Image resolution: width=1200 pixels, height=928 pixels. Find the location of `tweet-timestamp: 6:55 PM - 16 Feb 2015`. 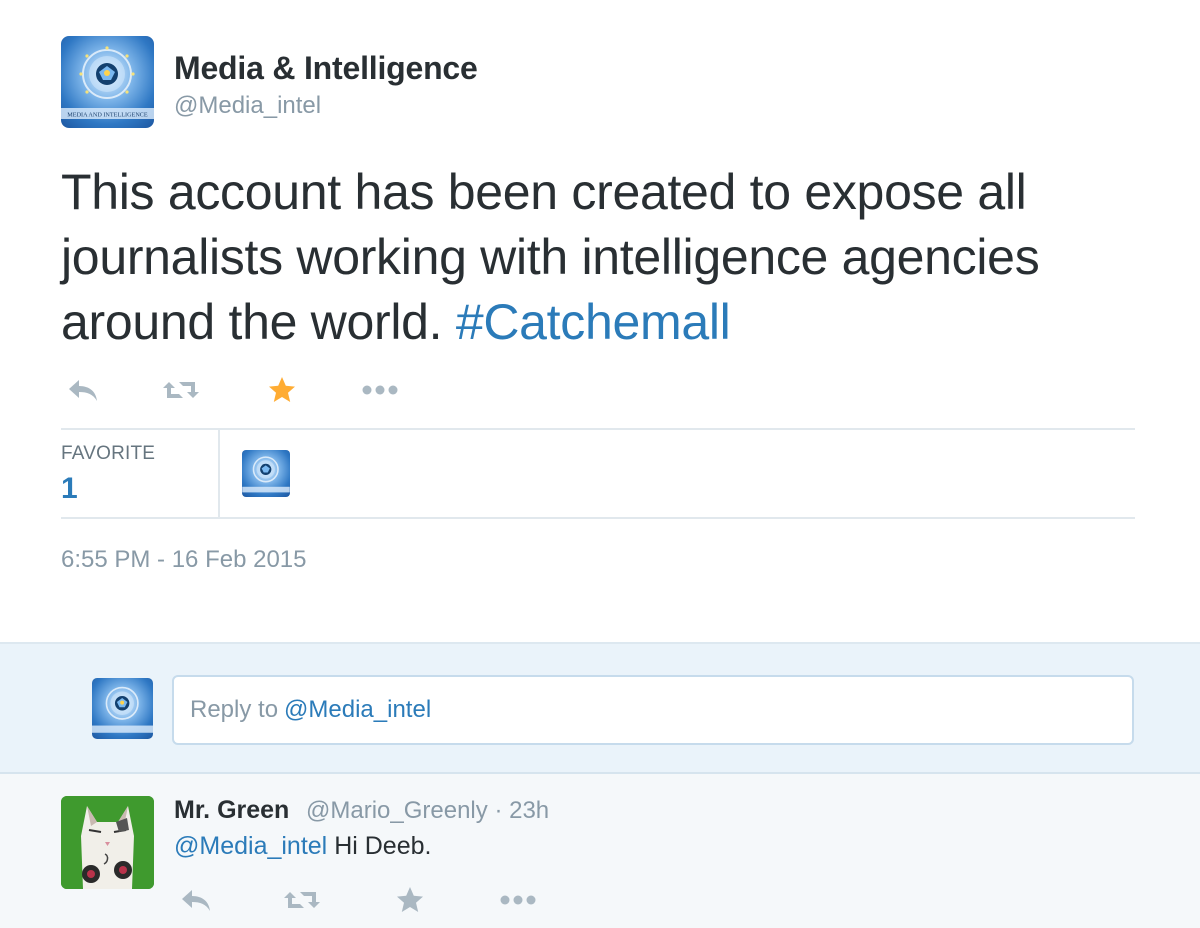

tweet-timestamp: 6:55 PM - 16 Feb 2015 is located at coordinates (183, 560).